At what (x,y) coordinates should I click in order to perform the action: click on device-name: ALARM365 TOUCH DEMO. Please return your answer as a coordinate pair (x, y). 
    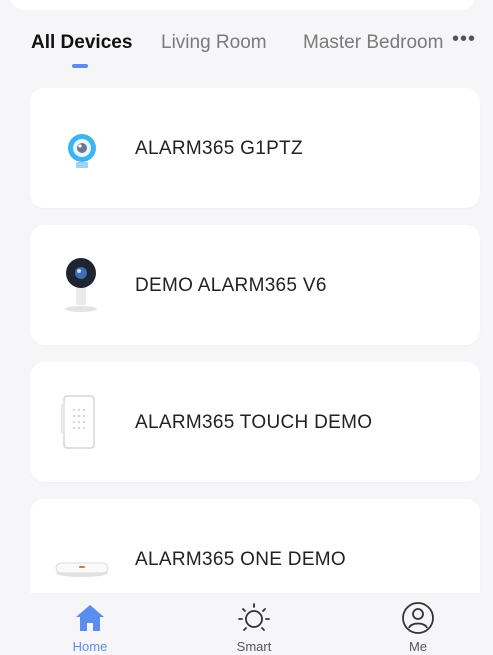
    Looking at the image, I should click on (254, 422).